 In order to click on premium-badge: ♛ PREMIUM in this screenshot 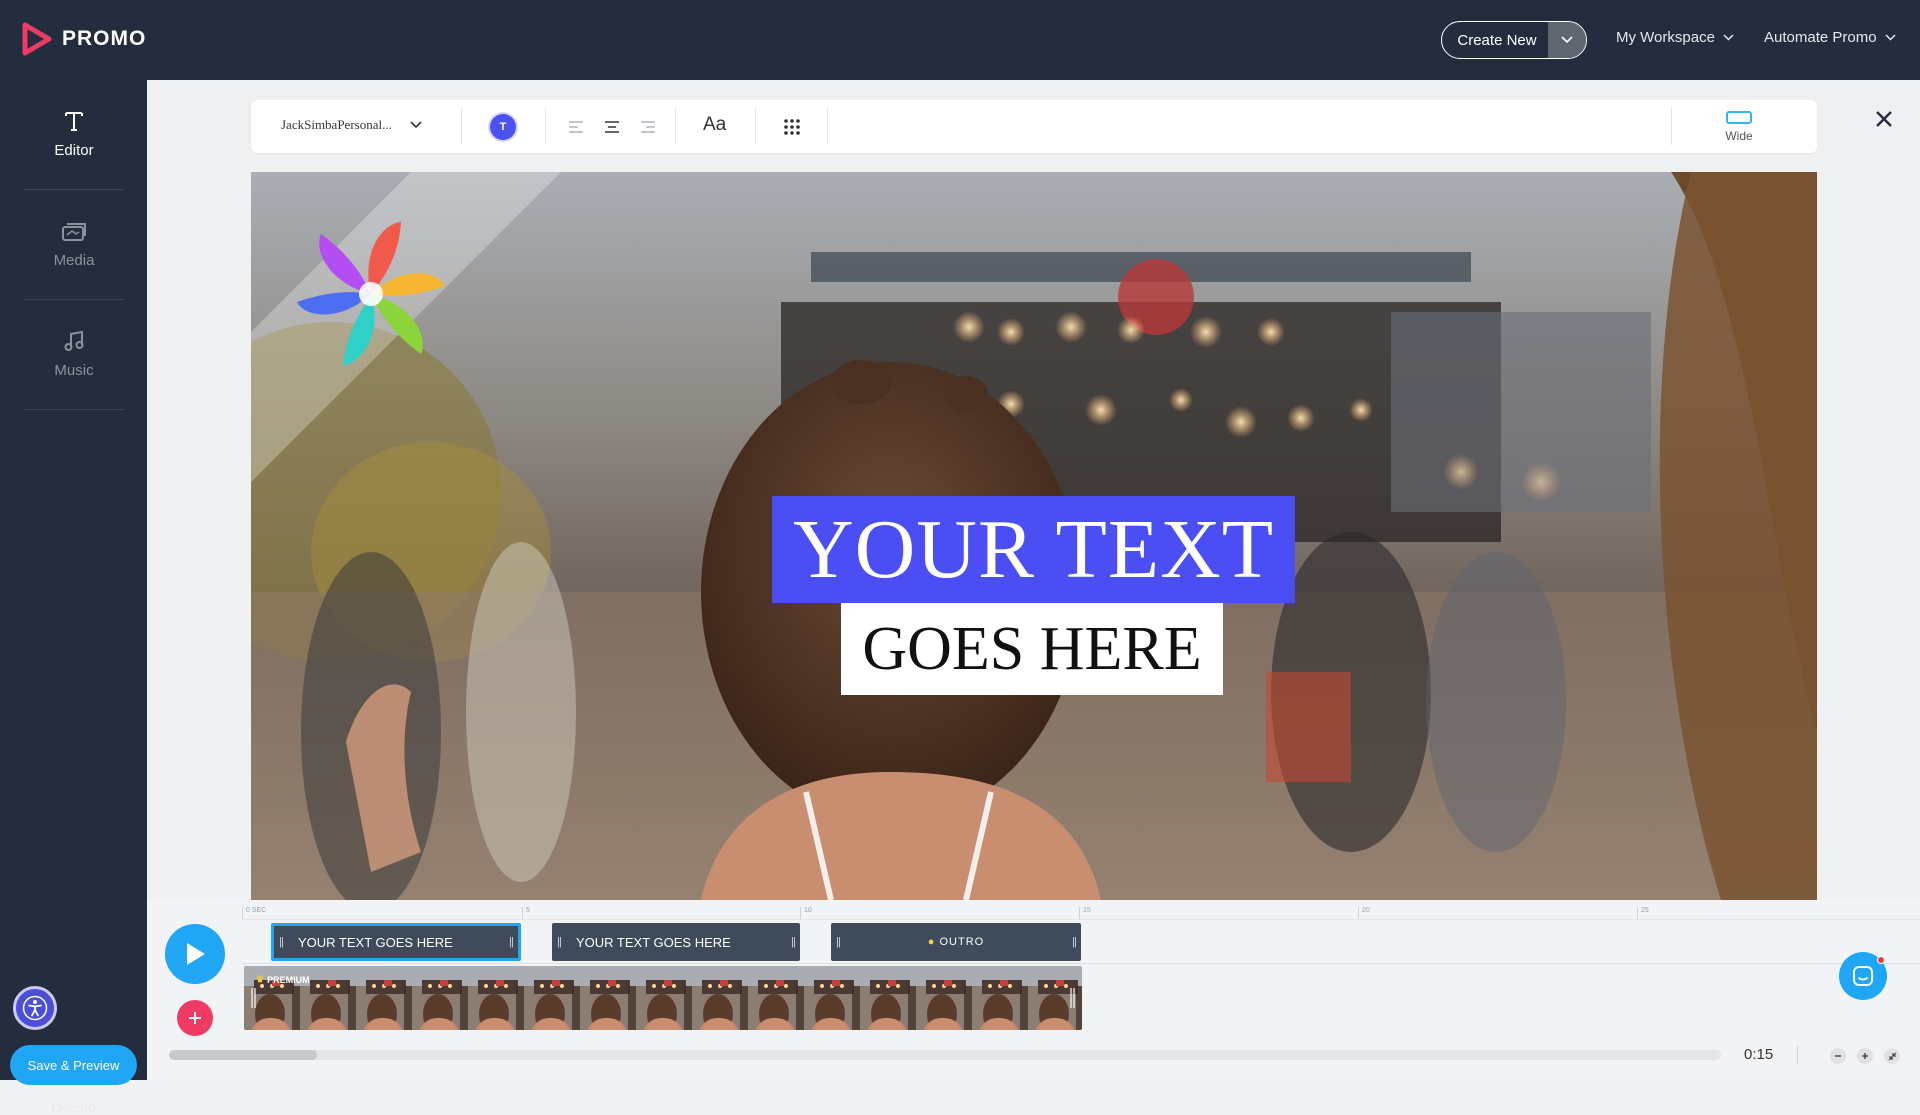, I will do `click(283, 979)`.